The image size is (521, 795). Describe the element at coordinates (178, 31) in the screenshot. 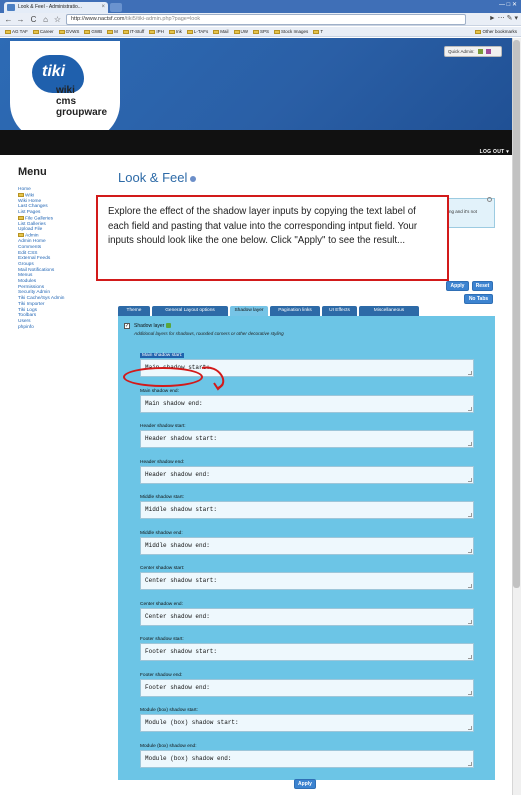

I see `bookmark-label: Ink` at that location.